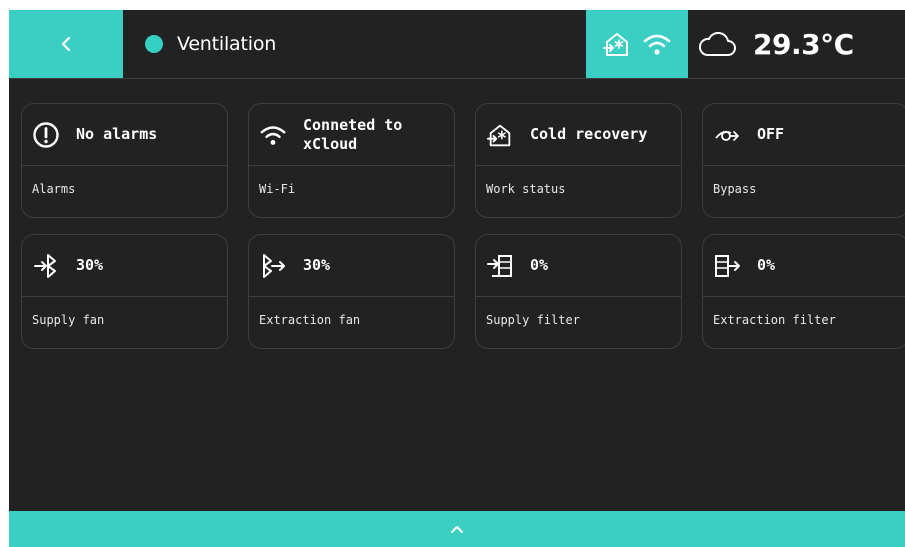 The width and height of the screenshot is (905, 547). Describe the element at coordinates (589, 134) in the screenshot. I see `work-status-value: Cold recovery` at that location.